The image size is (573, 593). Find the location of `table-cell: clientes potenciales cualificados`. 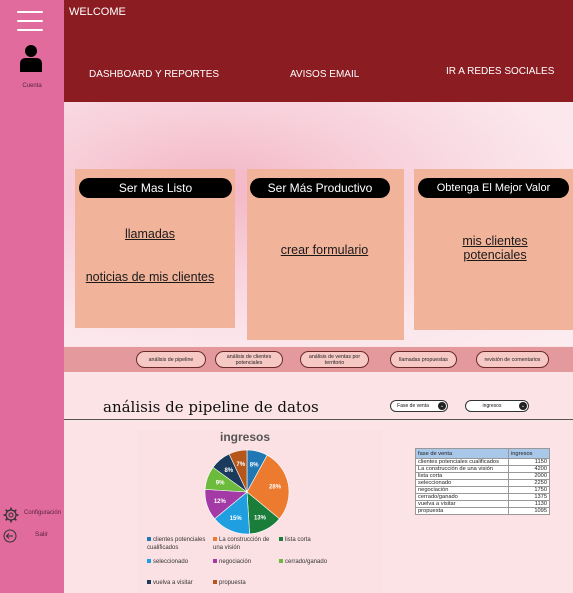

table-cell: clientes potenciales cualificados is located at coordinates (462, 462).